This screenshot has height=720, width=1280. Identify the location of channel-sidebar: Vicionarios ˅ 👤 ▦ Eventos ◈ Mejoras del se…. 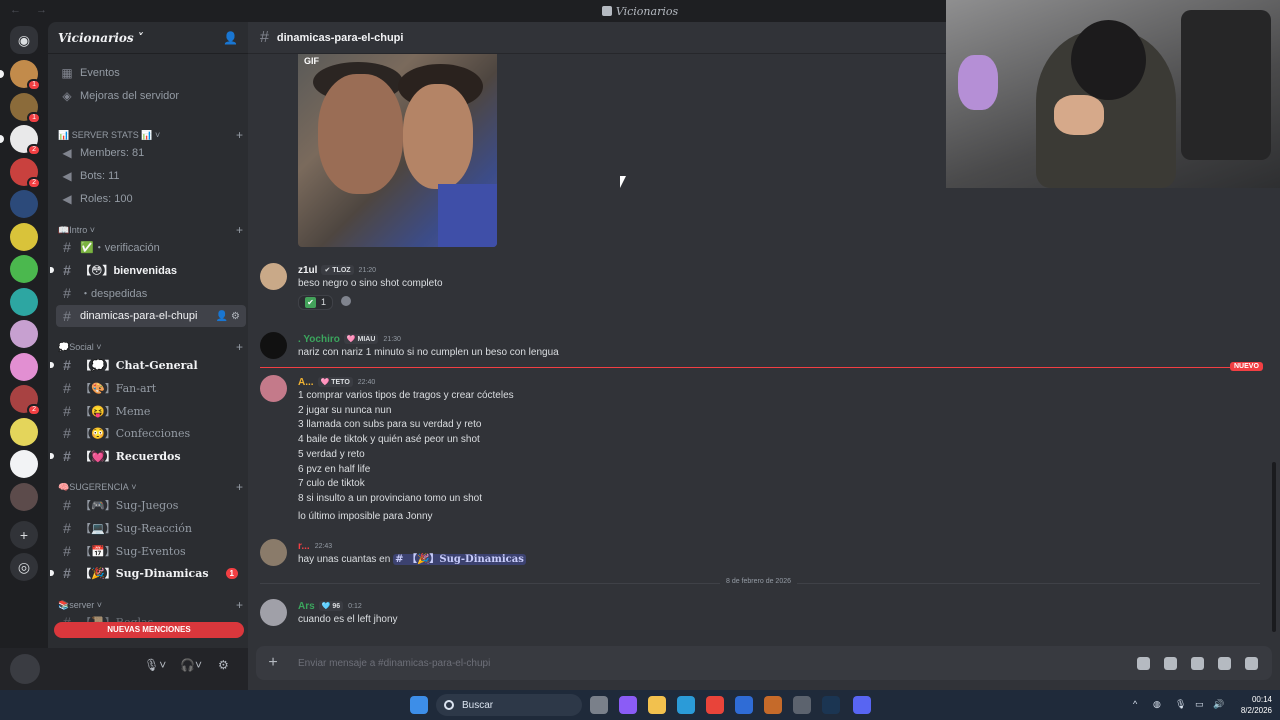
(148, 356).